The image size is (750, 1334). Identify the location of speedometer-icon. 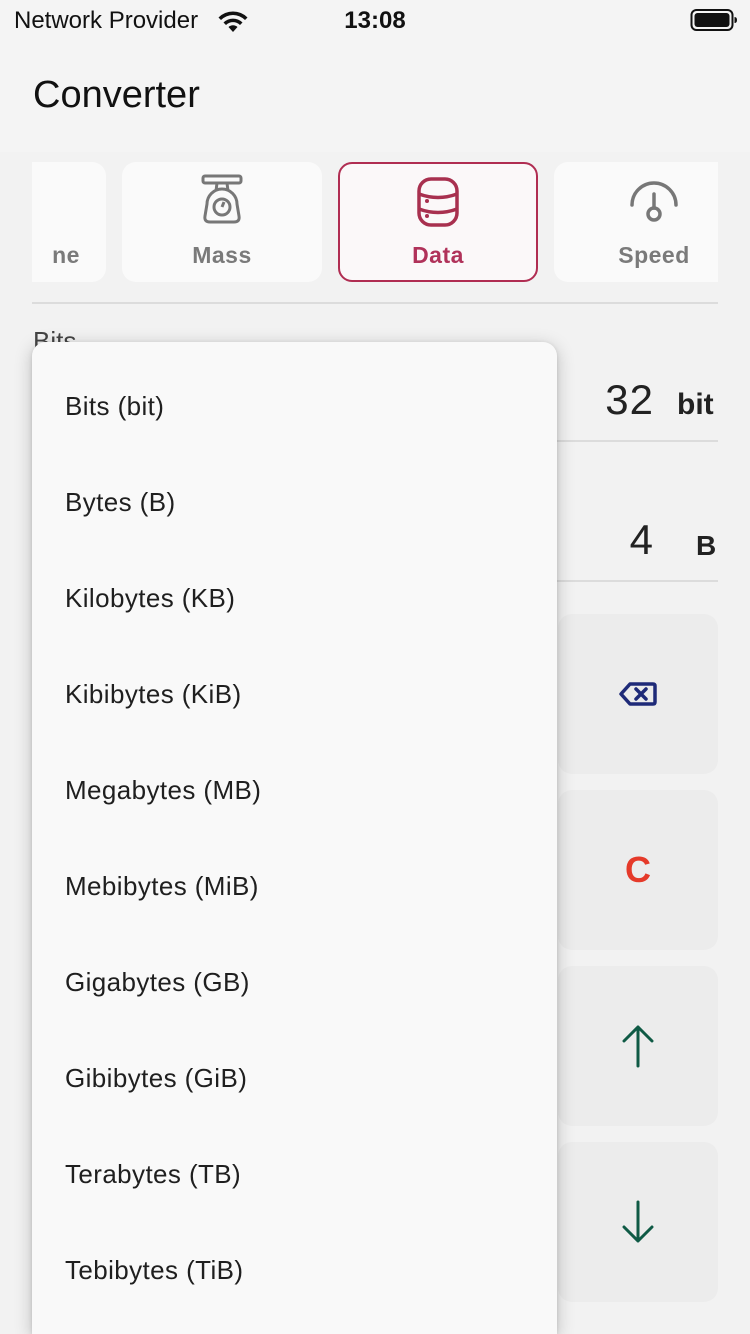
(654, 201).